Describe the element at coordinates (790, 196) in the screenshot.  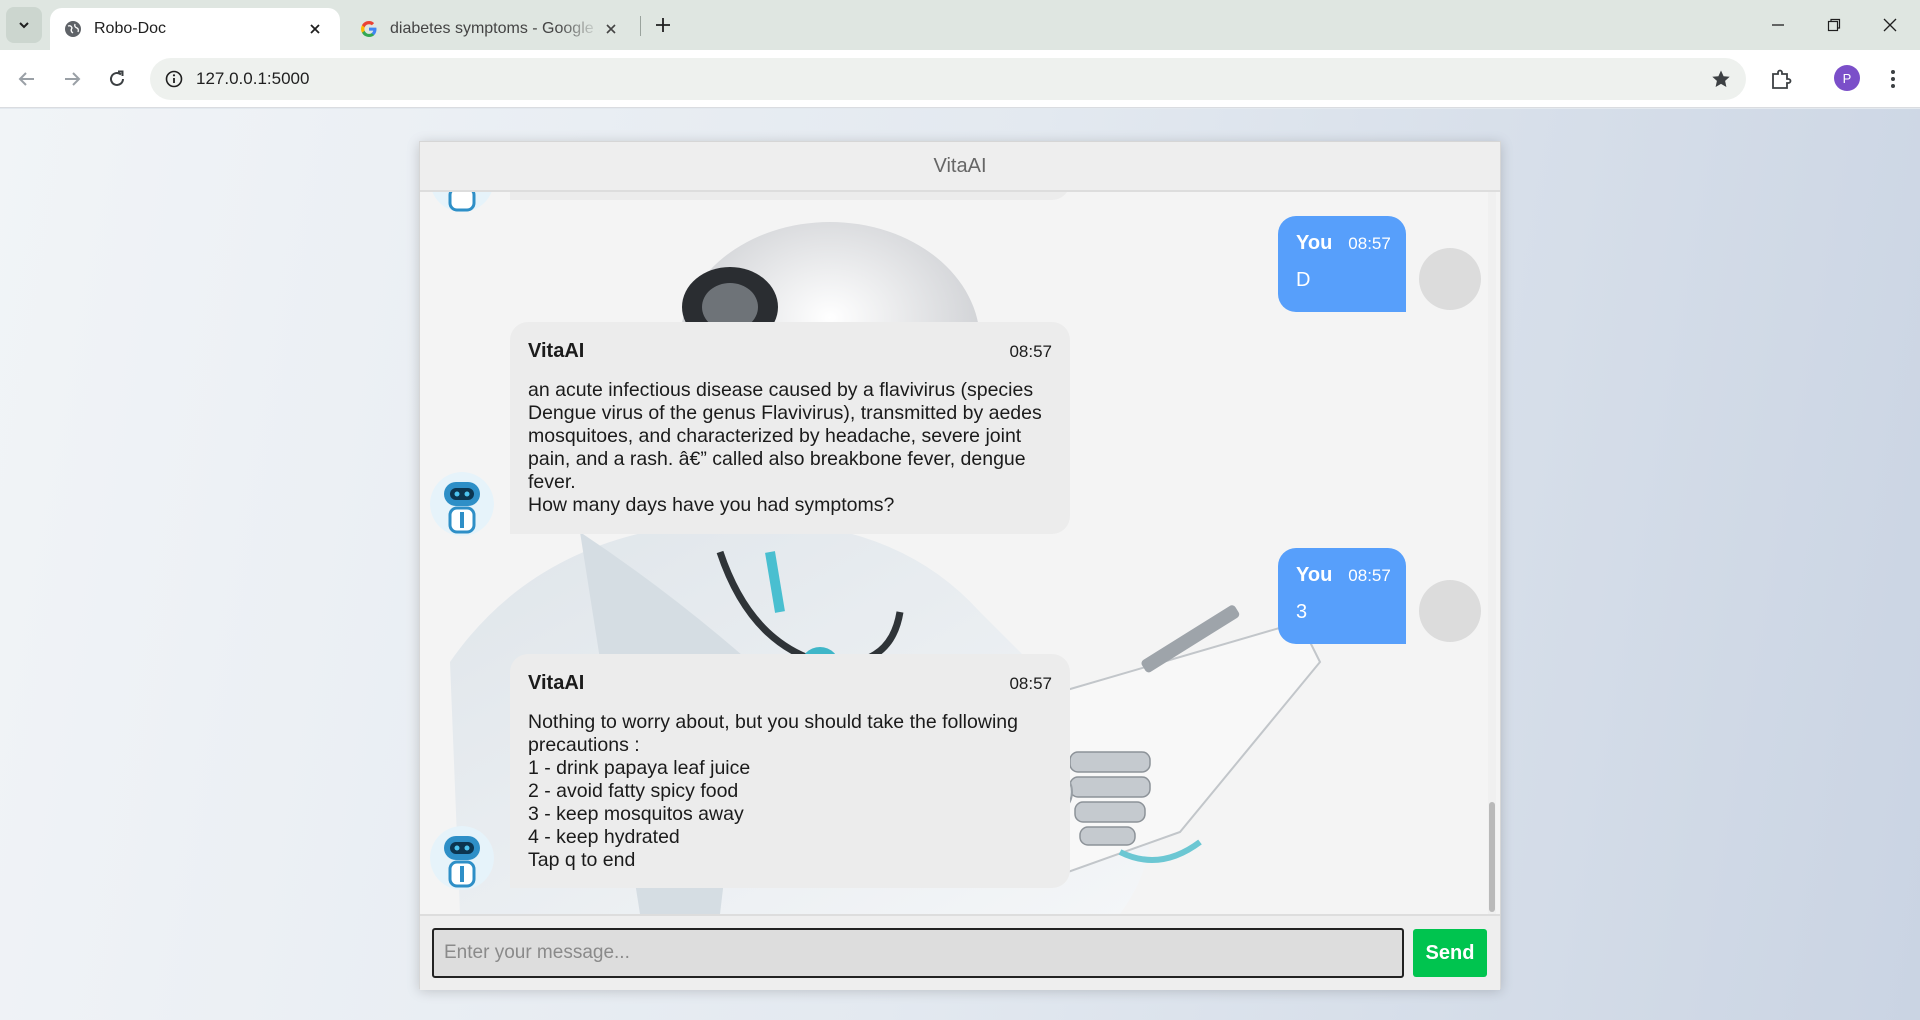
I see `previous-message-bubble` at that location.